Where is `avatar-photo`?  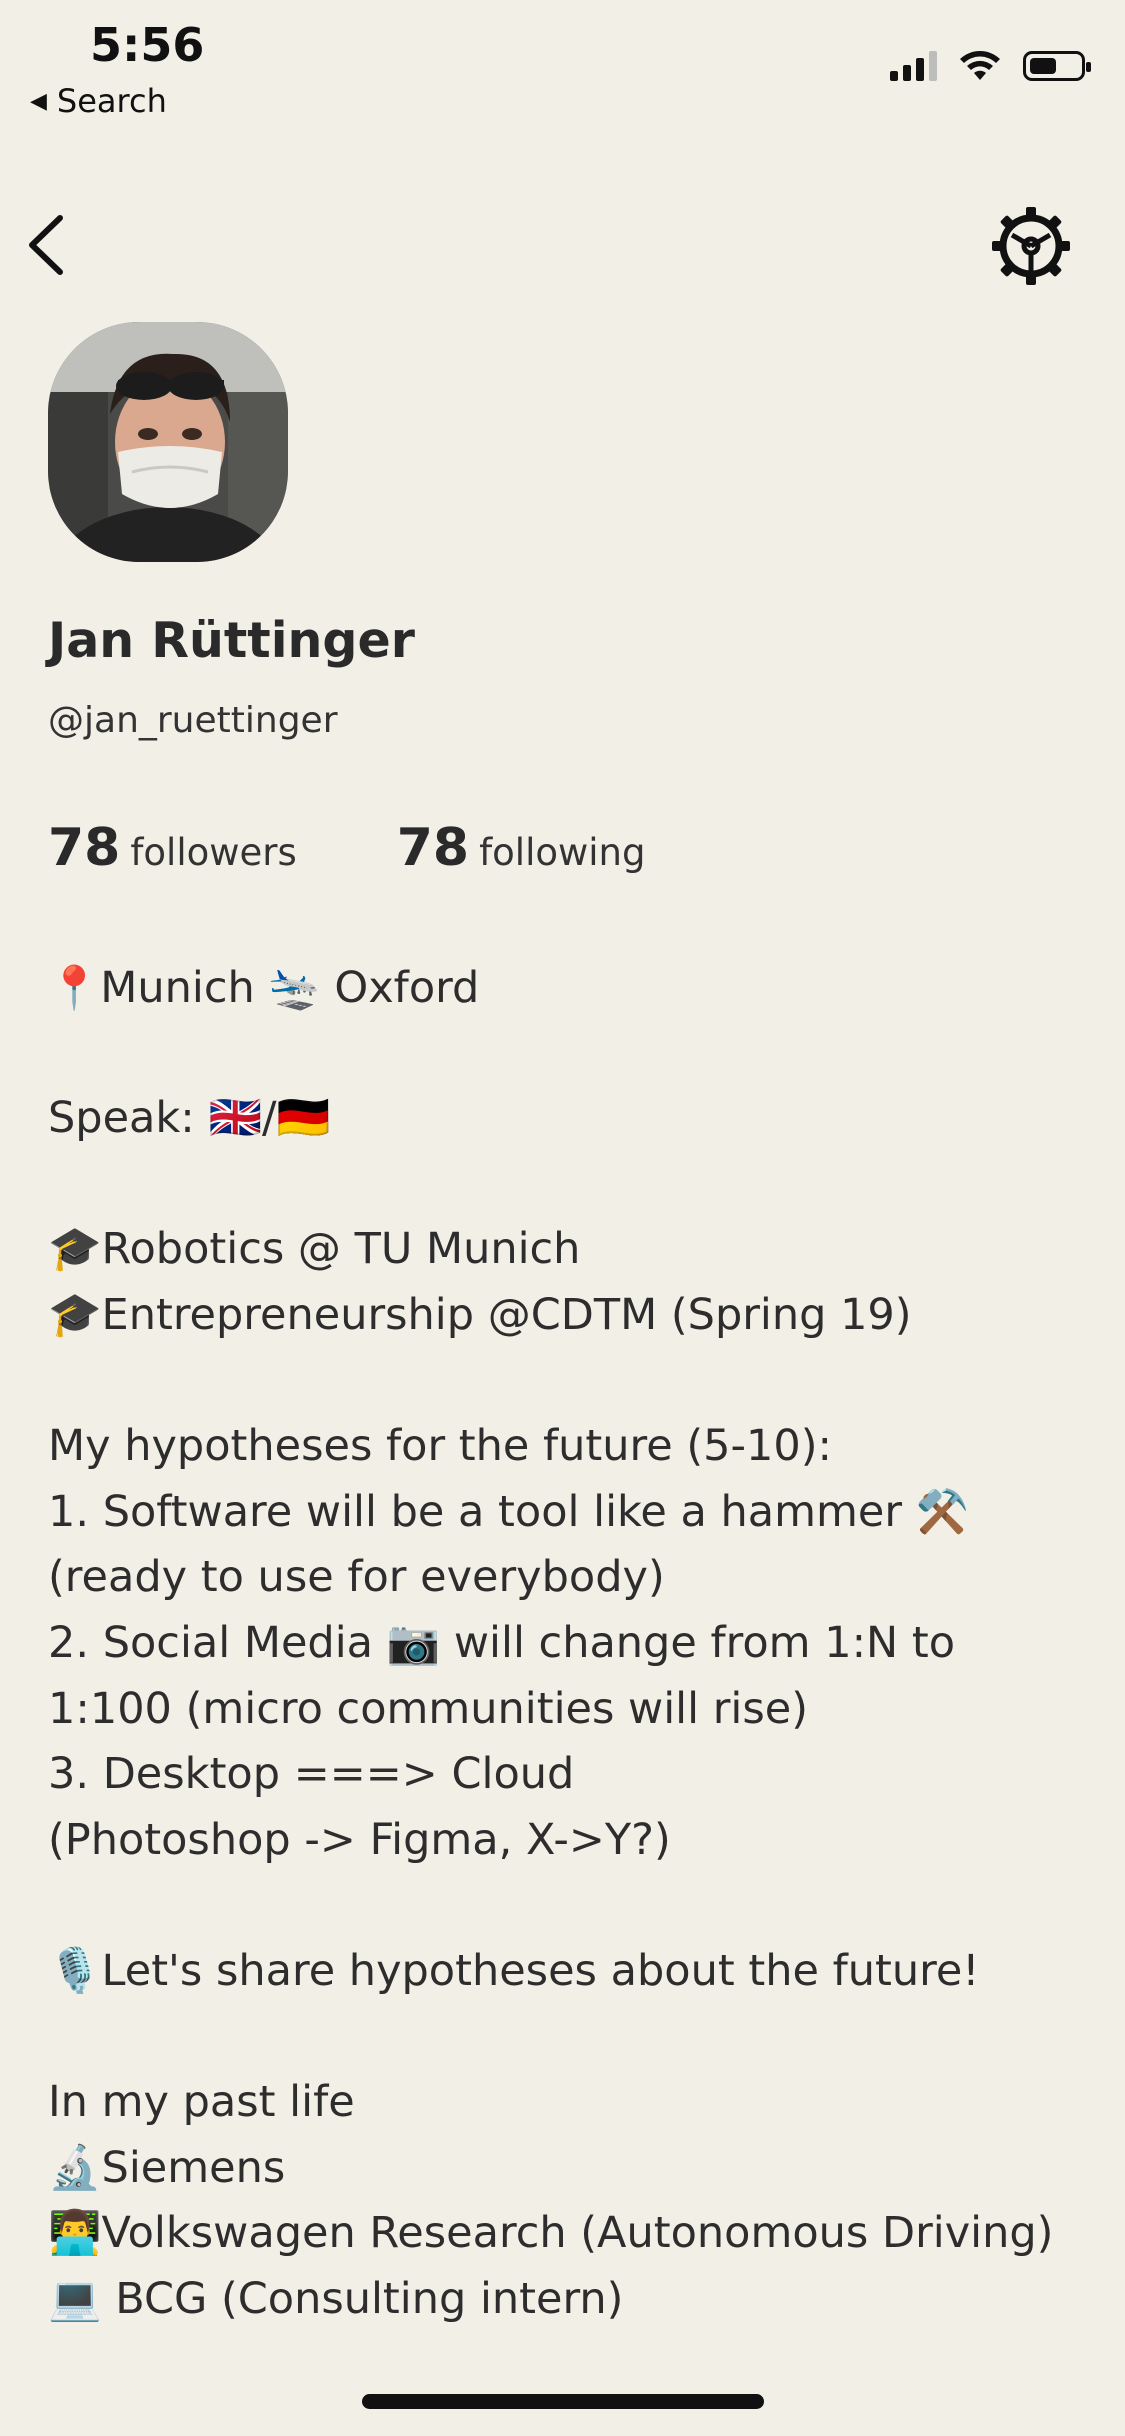
avatar-photo is located at coordinates (168, 442).